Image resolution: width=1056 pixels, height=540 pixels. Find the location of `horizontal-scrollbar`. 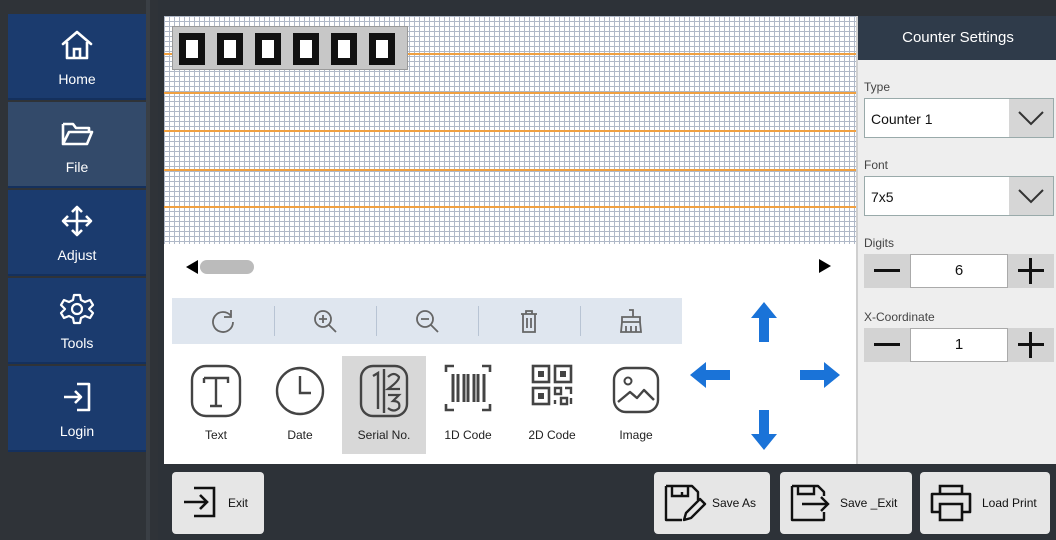

horizontal-scrollbar is located at coordinates (510, 266).